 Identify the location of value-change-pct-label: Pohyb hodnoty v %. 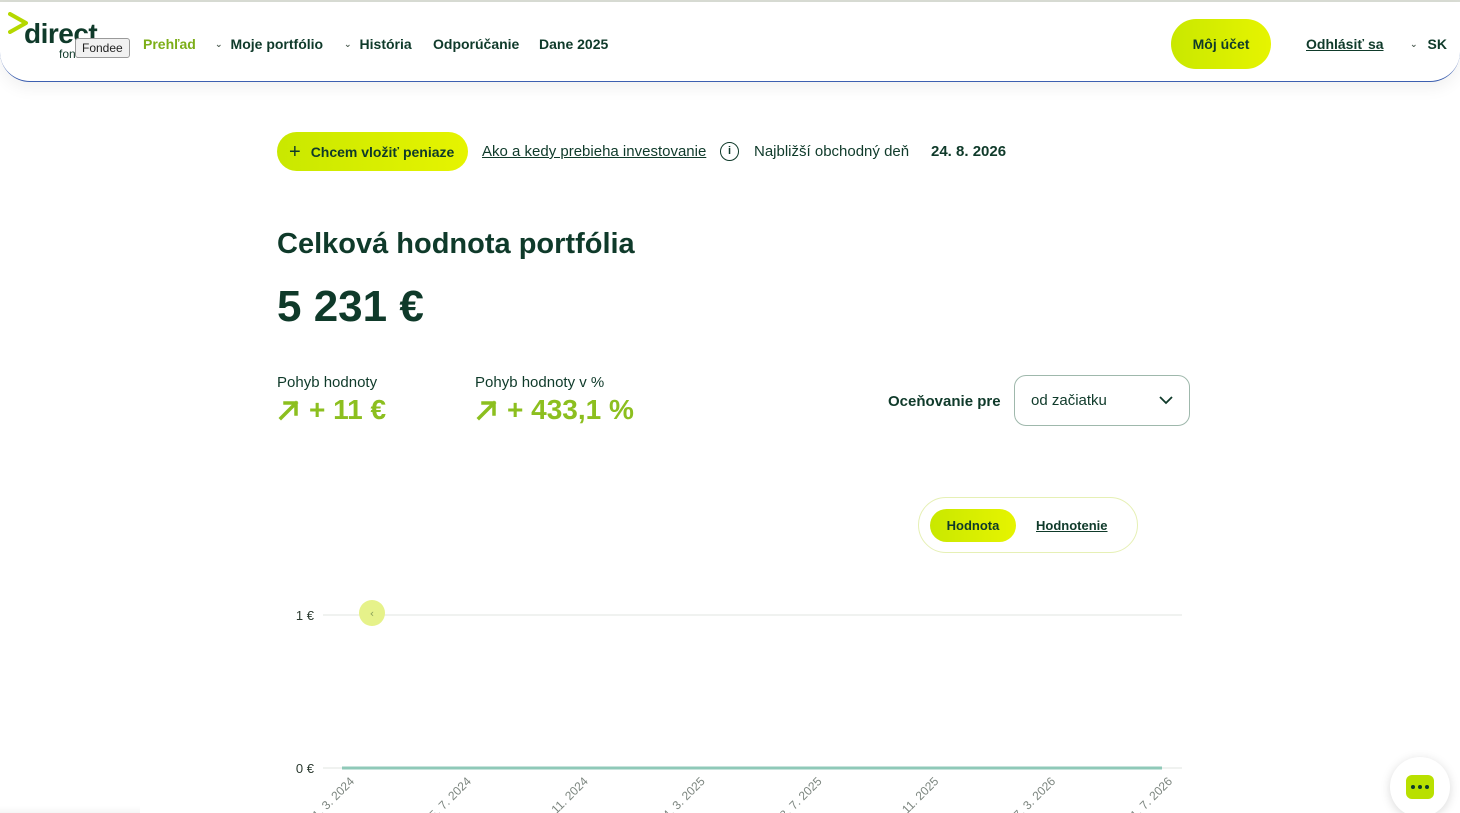
(540, 382).